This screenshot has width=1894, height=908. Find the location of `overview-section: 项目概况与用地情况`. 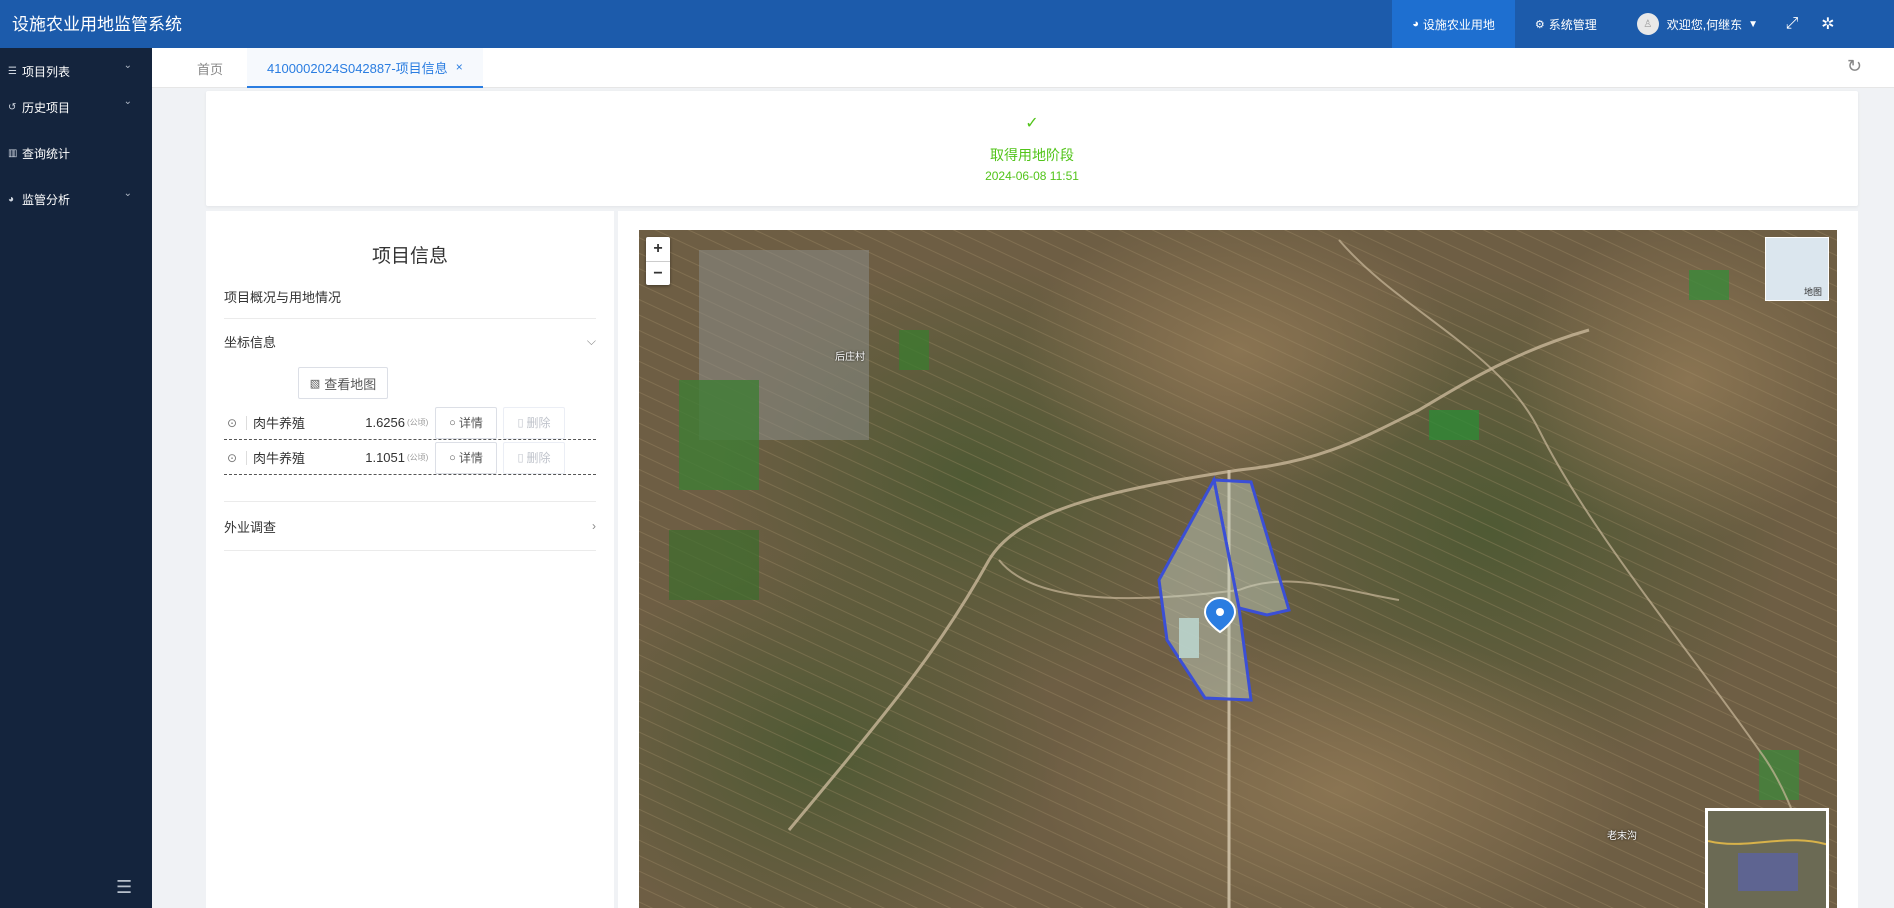

overview-section: 项目概况与用地情况 is located at coordinates (410, 297).